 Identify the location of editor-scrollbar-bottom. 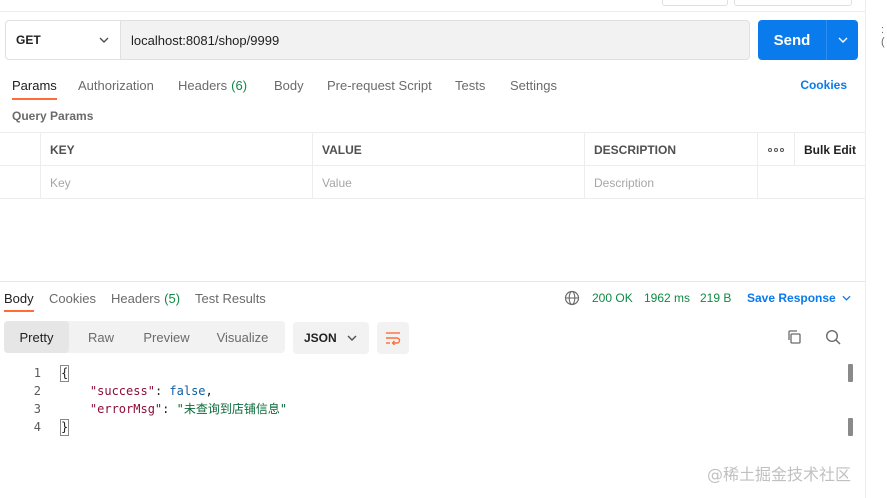
(850, 427).